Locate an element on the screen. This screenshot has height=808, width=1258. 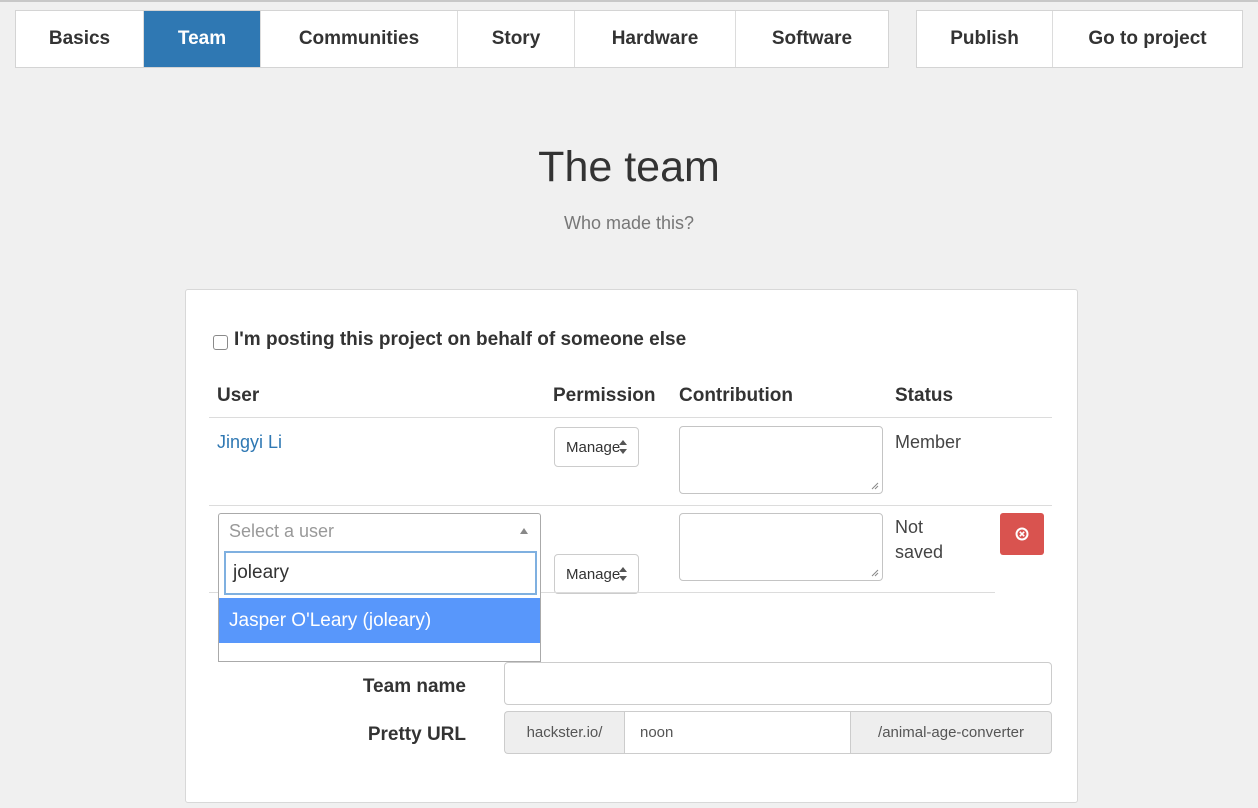
user-select: Select a user is located at coordinates (379, 530).